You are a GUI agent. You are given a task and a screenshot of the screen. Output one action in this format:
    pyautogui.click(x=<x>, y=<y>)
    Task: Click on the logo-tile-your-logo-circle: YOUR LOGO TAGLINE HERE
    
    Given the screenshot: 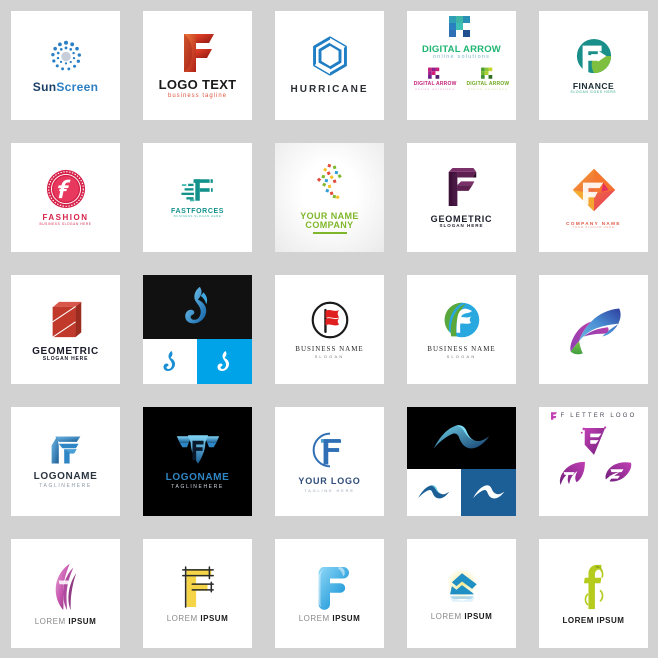 What is the action you would take?
    pyautogui.click(x=329, y=461)
    